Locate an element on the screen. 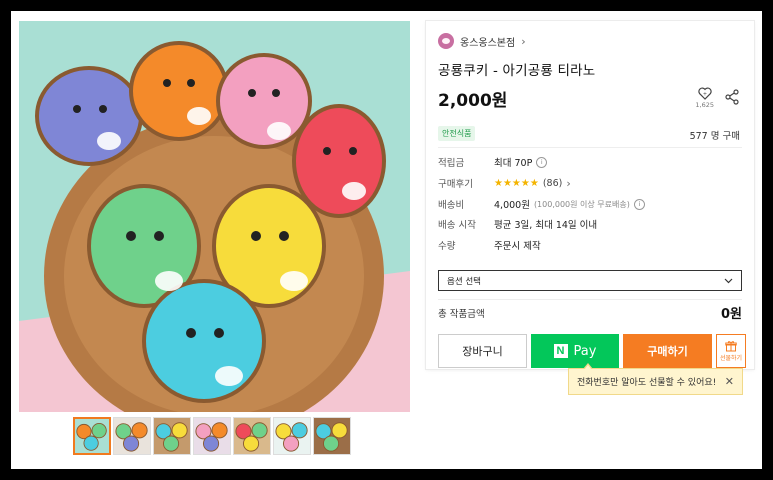 This screenshot has width=773, height=480. heart-icon: + is located at coordinates (705, 93).